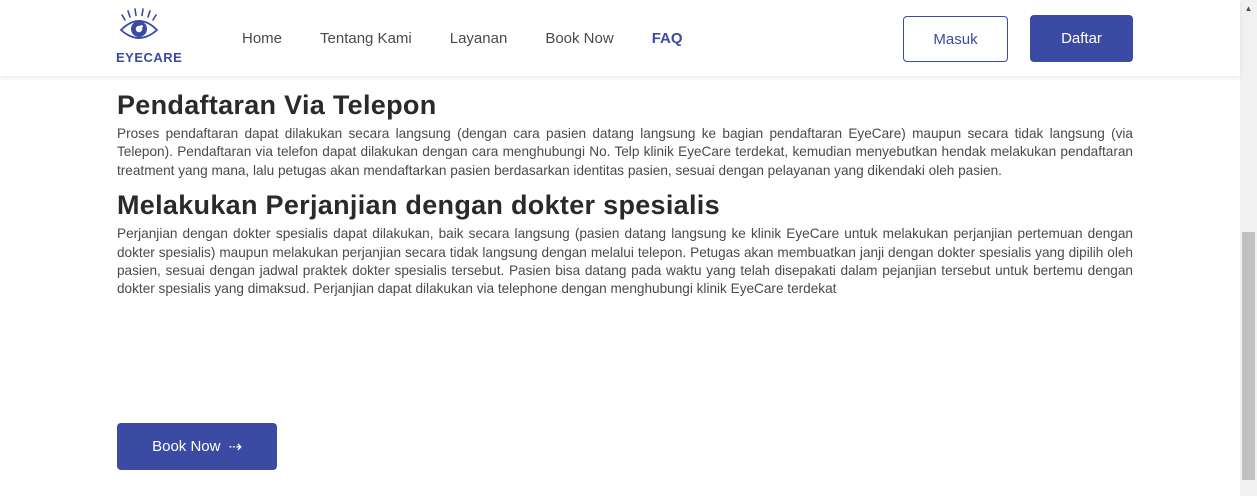 The height and width of the screenshot is (496, 1257). I want to click on page-scrollbar: ▲, so click(1248, 248).